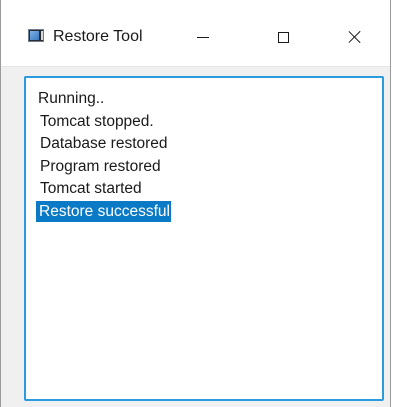 Image resolution: width=393 pixels, height=407 pixels. I want to click on close-button, so click(355, 37).